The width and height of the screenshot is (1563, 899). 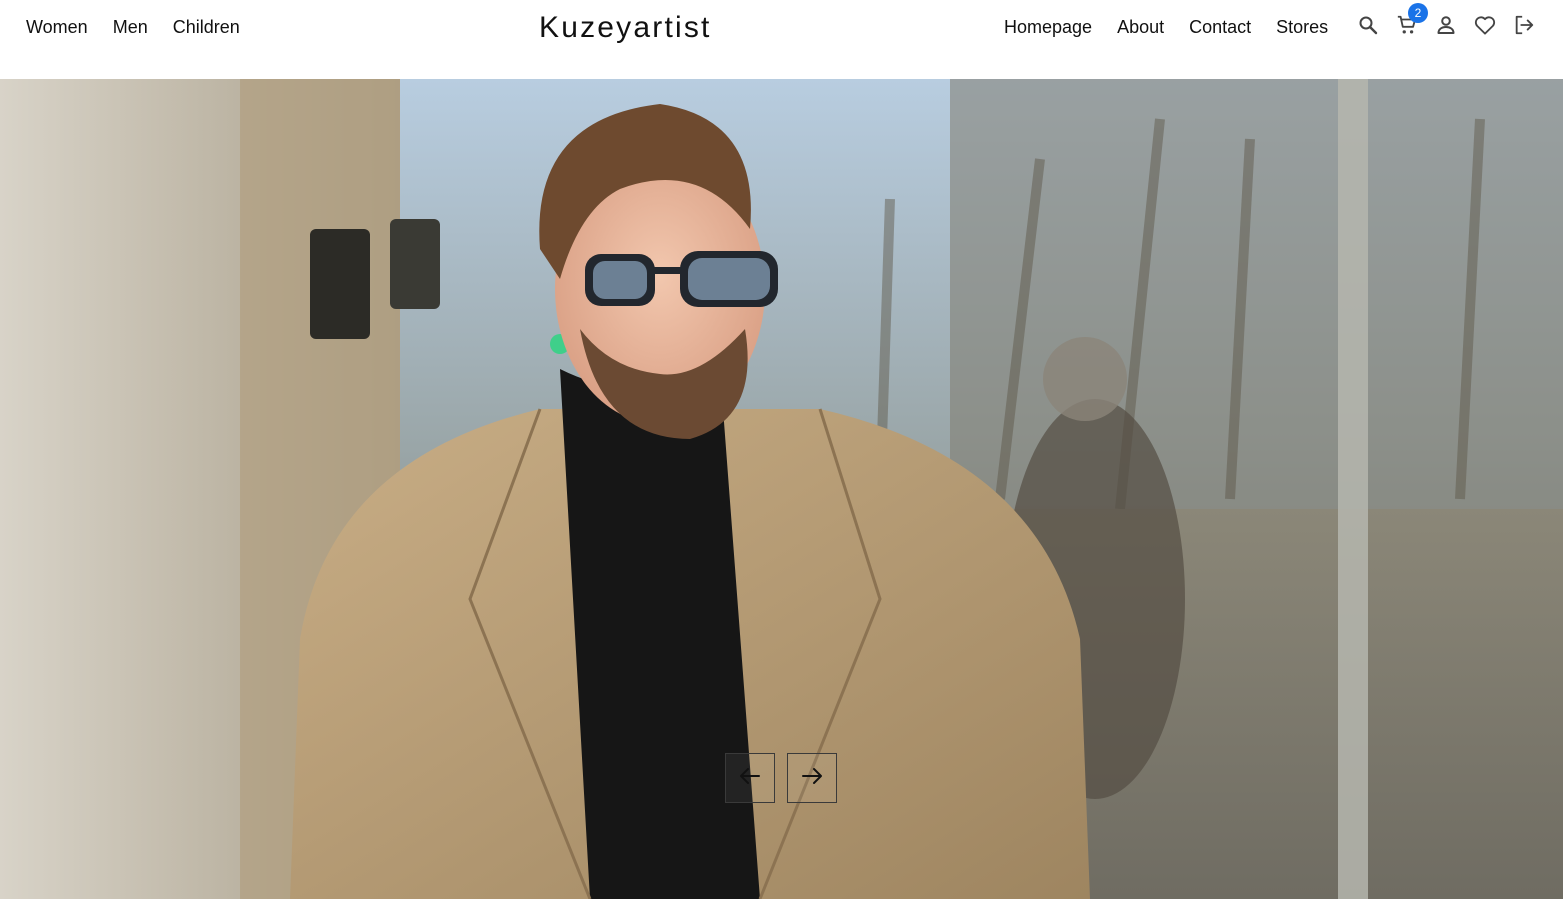 I want to click on heart-icon, so click(x=1485, y=25).